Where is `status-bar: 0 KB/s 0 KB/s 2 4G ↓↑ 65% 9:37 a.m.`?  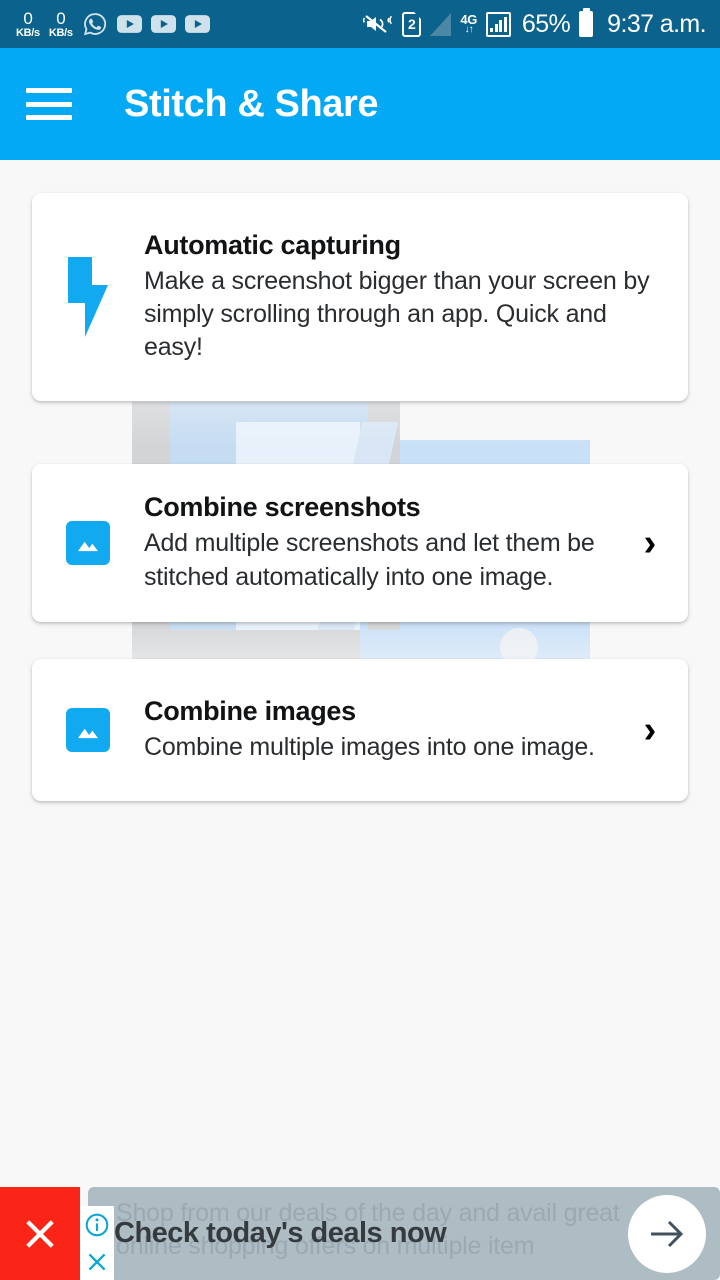
status-bar: 0 KB/s 0 KB/s 2 4G ↓↑ 65% 9:37 a.m. is located at coordinates (360, 24).